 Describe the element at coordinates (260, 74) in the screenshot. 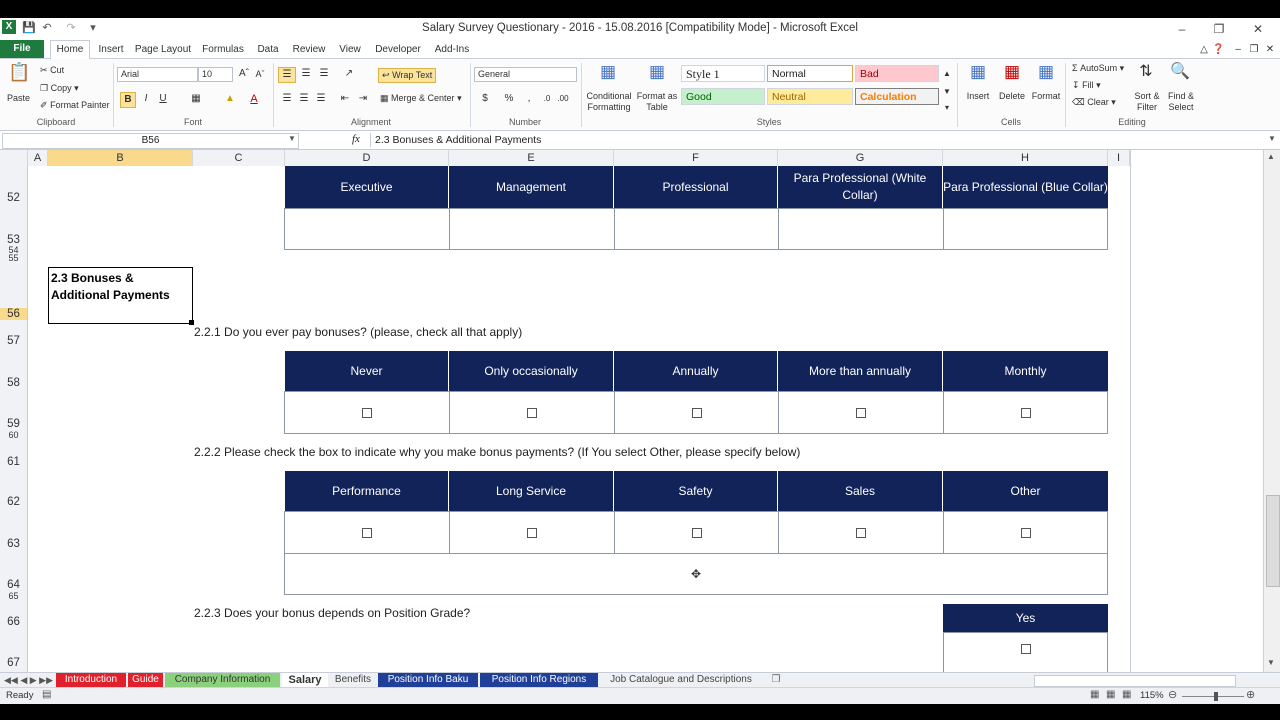

I see `shrink-font-icon: Aˇ` at that location.